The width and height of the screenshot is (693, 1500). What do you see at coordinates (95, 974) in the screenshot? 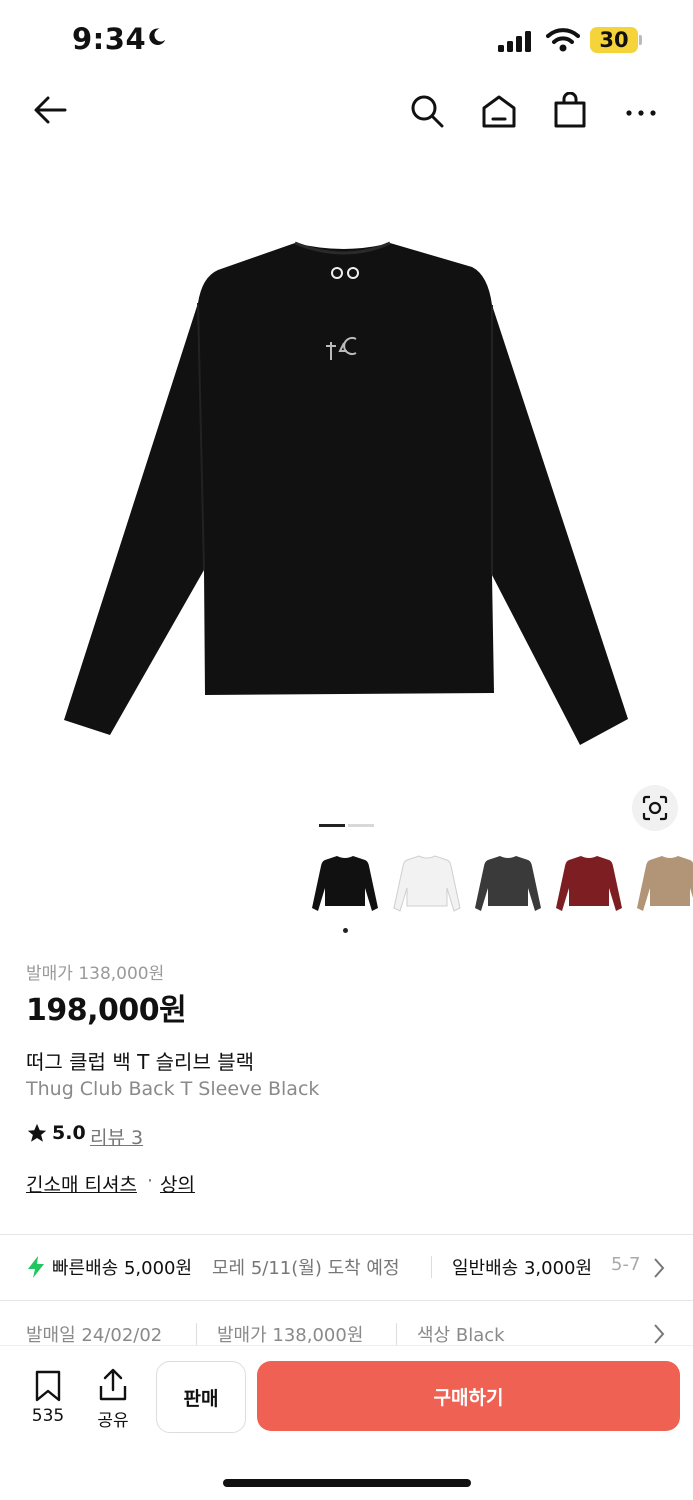
I see `release-price-label: 발매가 138,000원` at bounding box center [95, 974].